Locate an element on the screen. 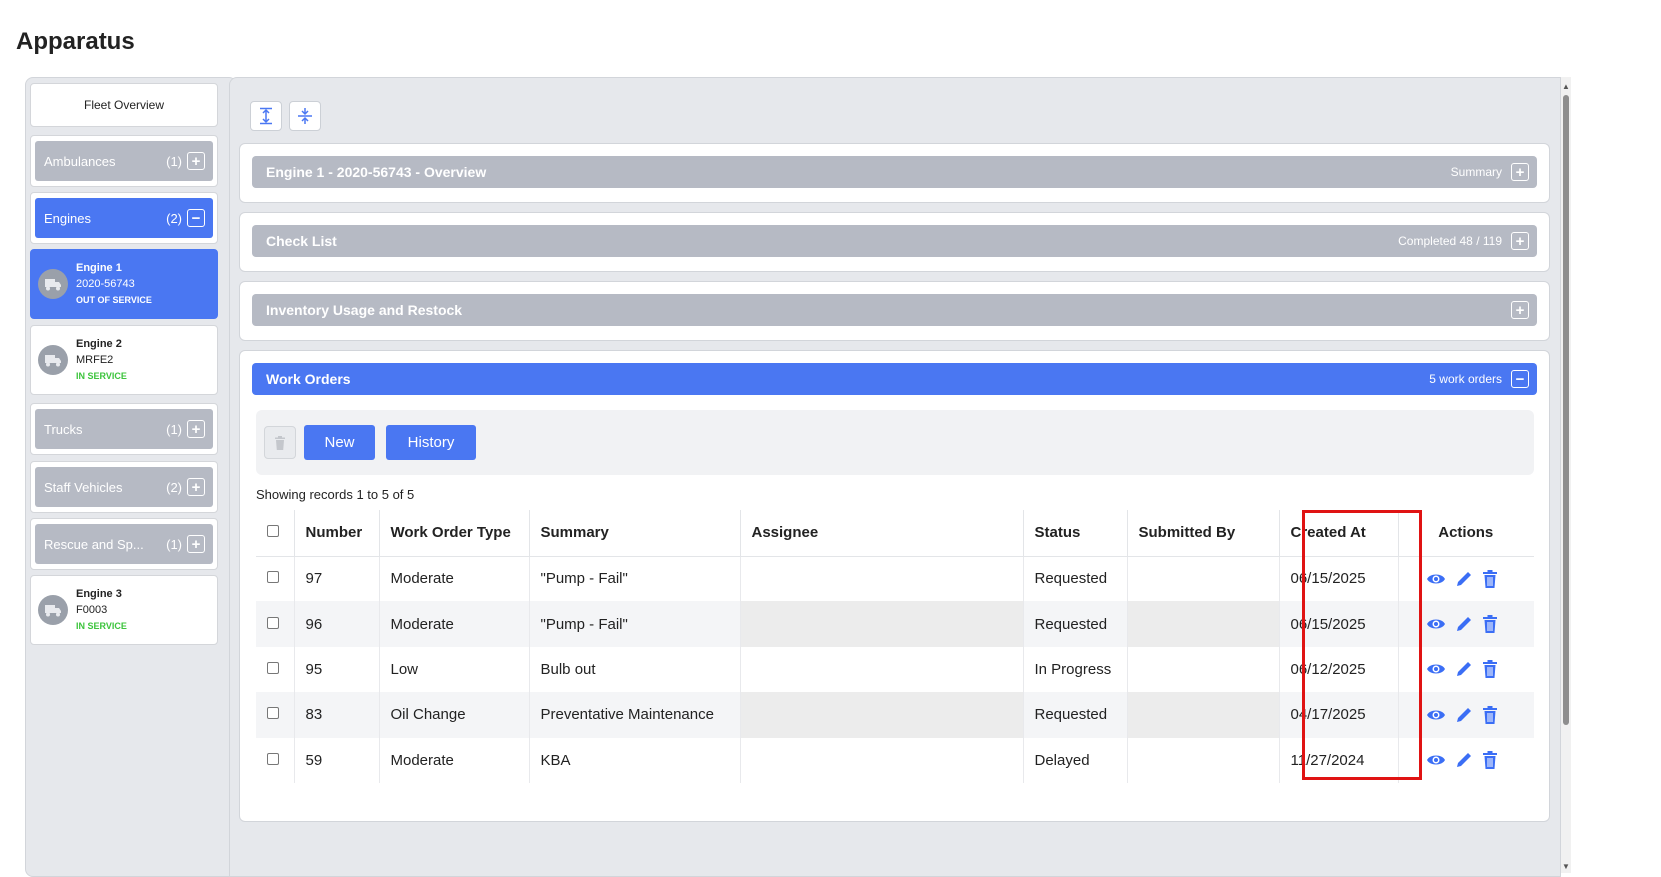 The width and height of the screenshot is (1661, 877). fleet-overview-button: Fleet Overview is located at coordinates (124, 105).